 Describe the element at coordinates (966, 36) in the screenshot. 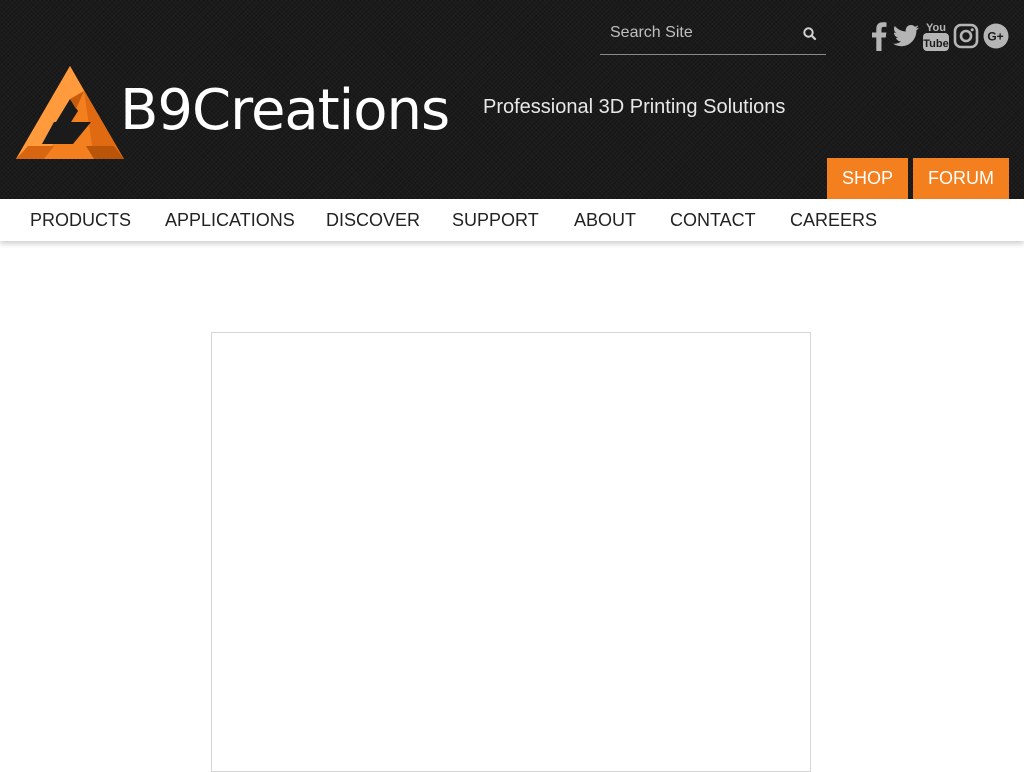

I see `instagram-icon` at that location.